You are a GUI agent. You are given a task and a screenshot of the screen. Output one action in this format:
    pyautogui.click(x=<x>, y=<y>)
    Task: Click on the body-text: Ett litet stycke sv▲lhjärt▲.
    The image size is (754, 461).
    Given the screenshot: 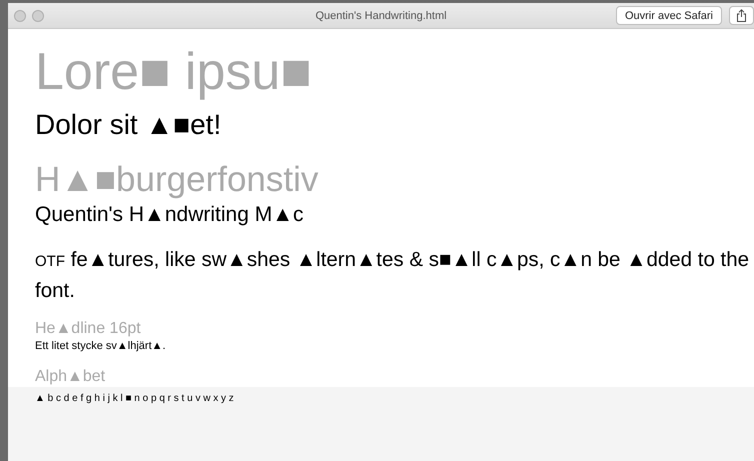 What is the action you would take?
    pyautogui.click(x=100, y=346)
    